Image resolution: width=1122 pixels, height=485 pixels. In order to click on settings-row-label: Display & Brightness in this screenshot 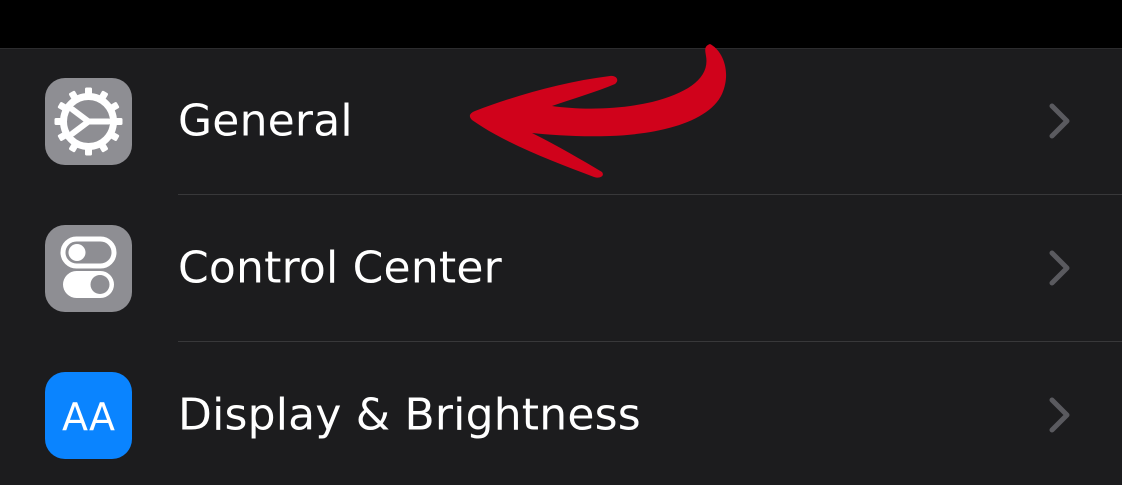, I will do `click(409, 415)`.